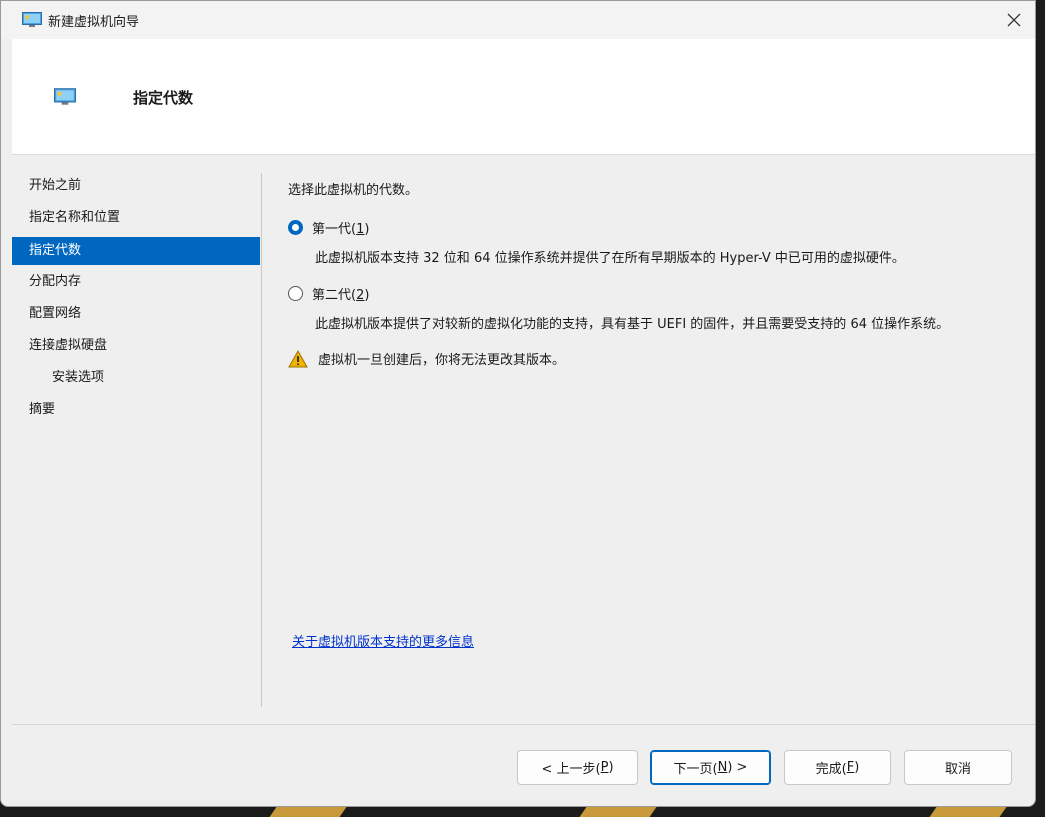 This screenshot has height=817, width=1045. I want to click on gen1-option: 第一代(1), so click(648, 227).